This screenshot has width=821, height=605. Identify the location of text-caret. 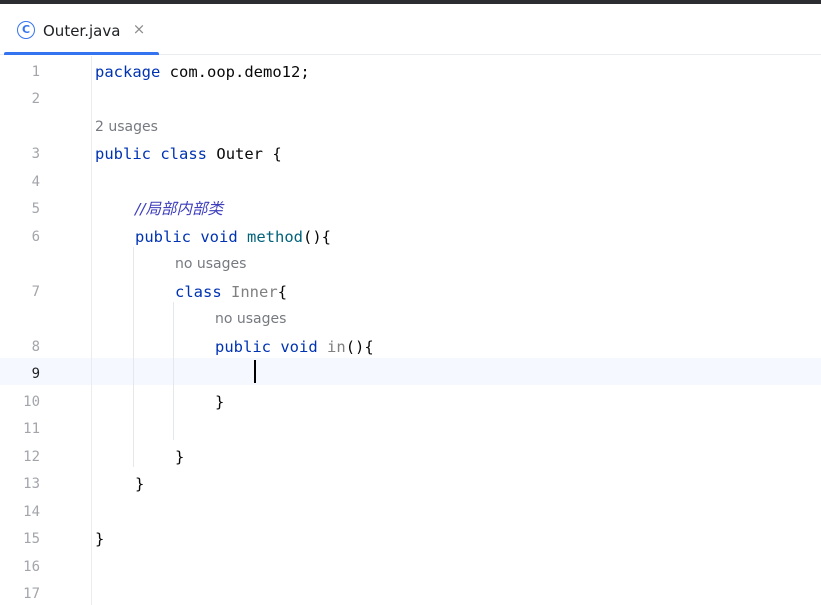
(255, 371).